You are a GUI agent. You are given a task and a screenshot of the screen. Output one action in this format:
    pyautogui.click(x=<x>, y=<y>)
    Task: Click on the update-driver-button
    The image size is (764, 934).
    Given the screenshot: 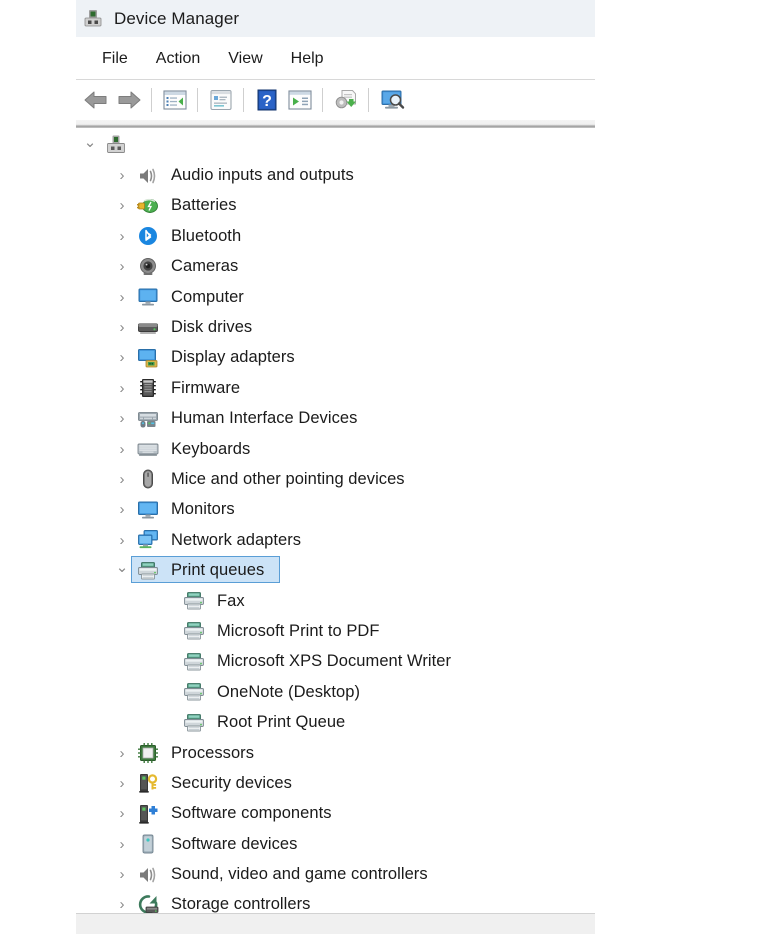 What is the action you would take?
    pyautogui.click(x=299, y=100)
    